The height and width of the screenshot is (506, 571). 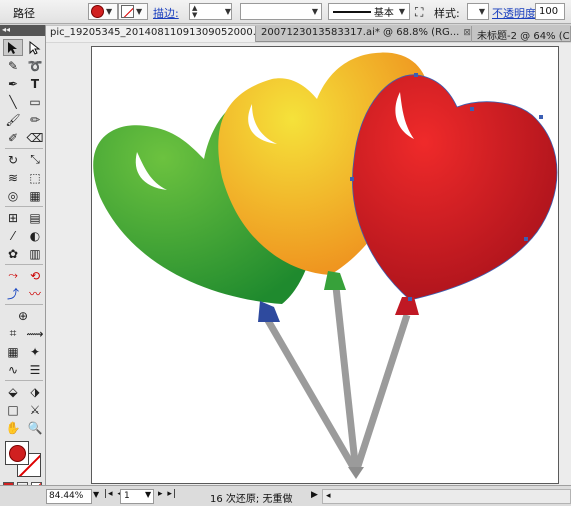 I want to click on tab-document-1: pic_19205345_20140811091309052000.ai*⊠, so click(x=151, y=34).